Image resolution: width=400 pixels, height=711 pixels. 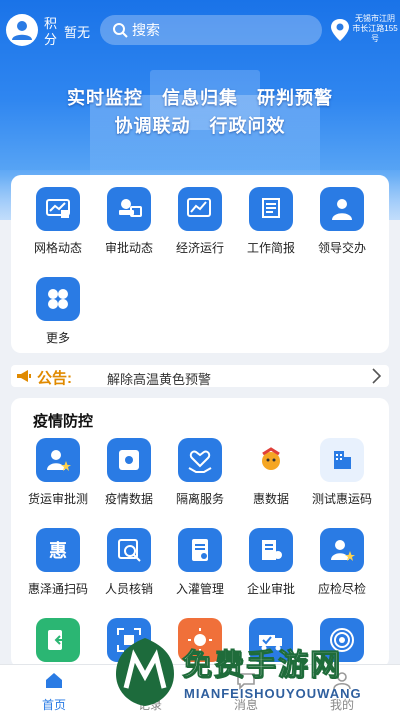 I want to click on mascot-icon, so click(x=271, y=458).